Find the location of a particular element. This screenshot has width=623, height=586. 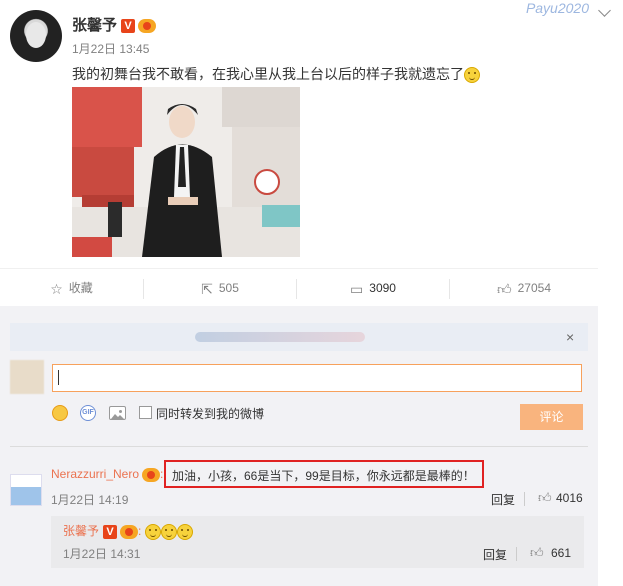

close-icon: × is located at coordinates (570, 337).